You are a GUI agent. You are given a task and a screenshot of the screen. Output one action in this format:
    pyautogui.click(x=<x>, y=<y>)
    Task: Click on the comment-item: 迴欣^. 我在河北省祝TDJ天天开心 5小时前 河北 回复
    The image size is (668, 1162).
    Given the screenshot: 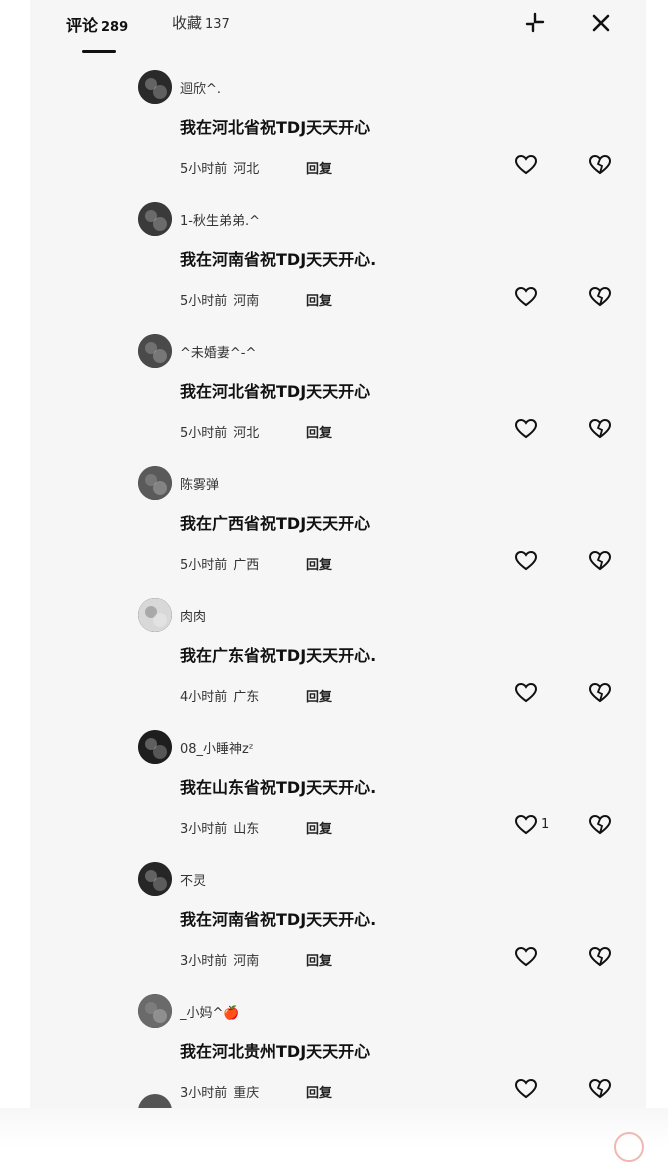 What is the action you would take?
    pyautogui.click(x=338, y=136)
    